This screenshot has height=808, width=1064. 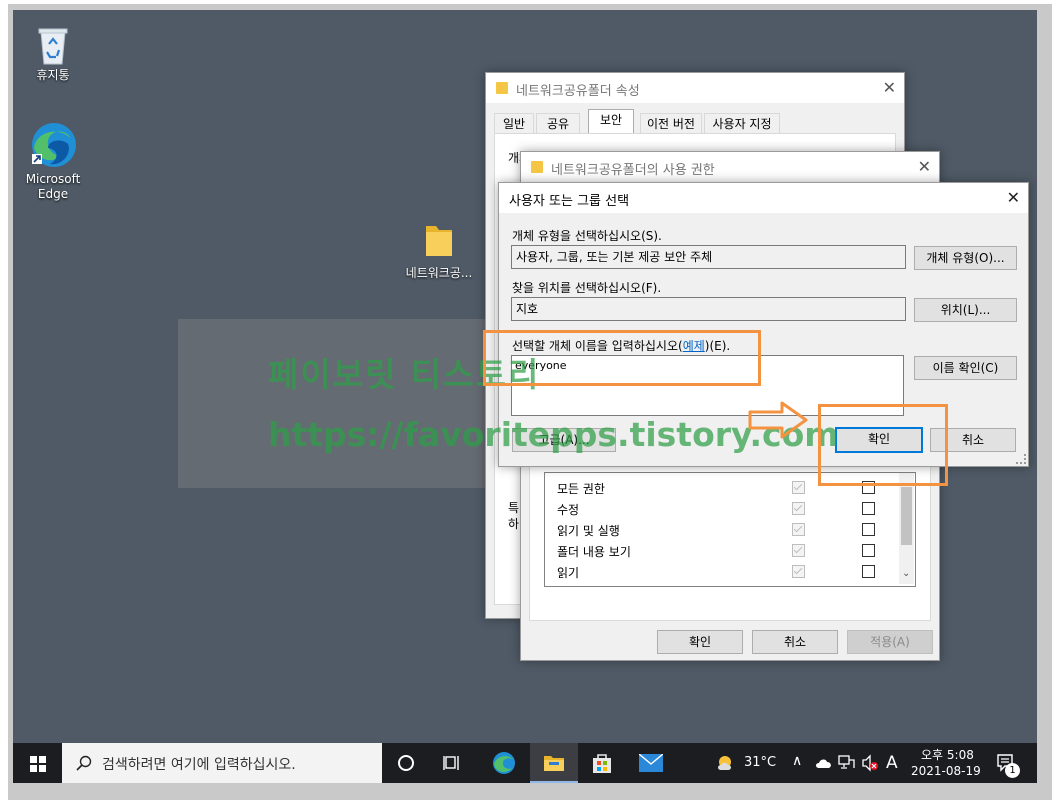 What do you see at coordinates (53, 46) in the screenshot?
I see `recycle-bin-icon` at bounding box center [53, 46].